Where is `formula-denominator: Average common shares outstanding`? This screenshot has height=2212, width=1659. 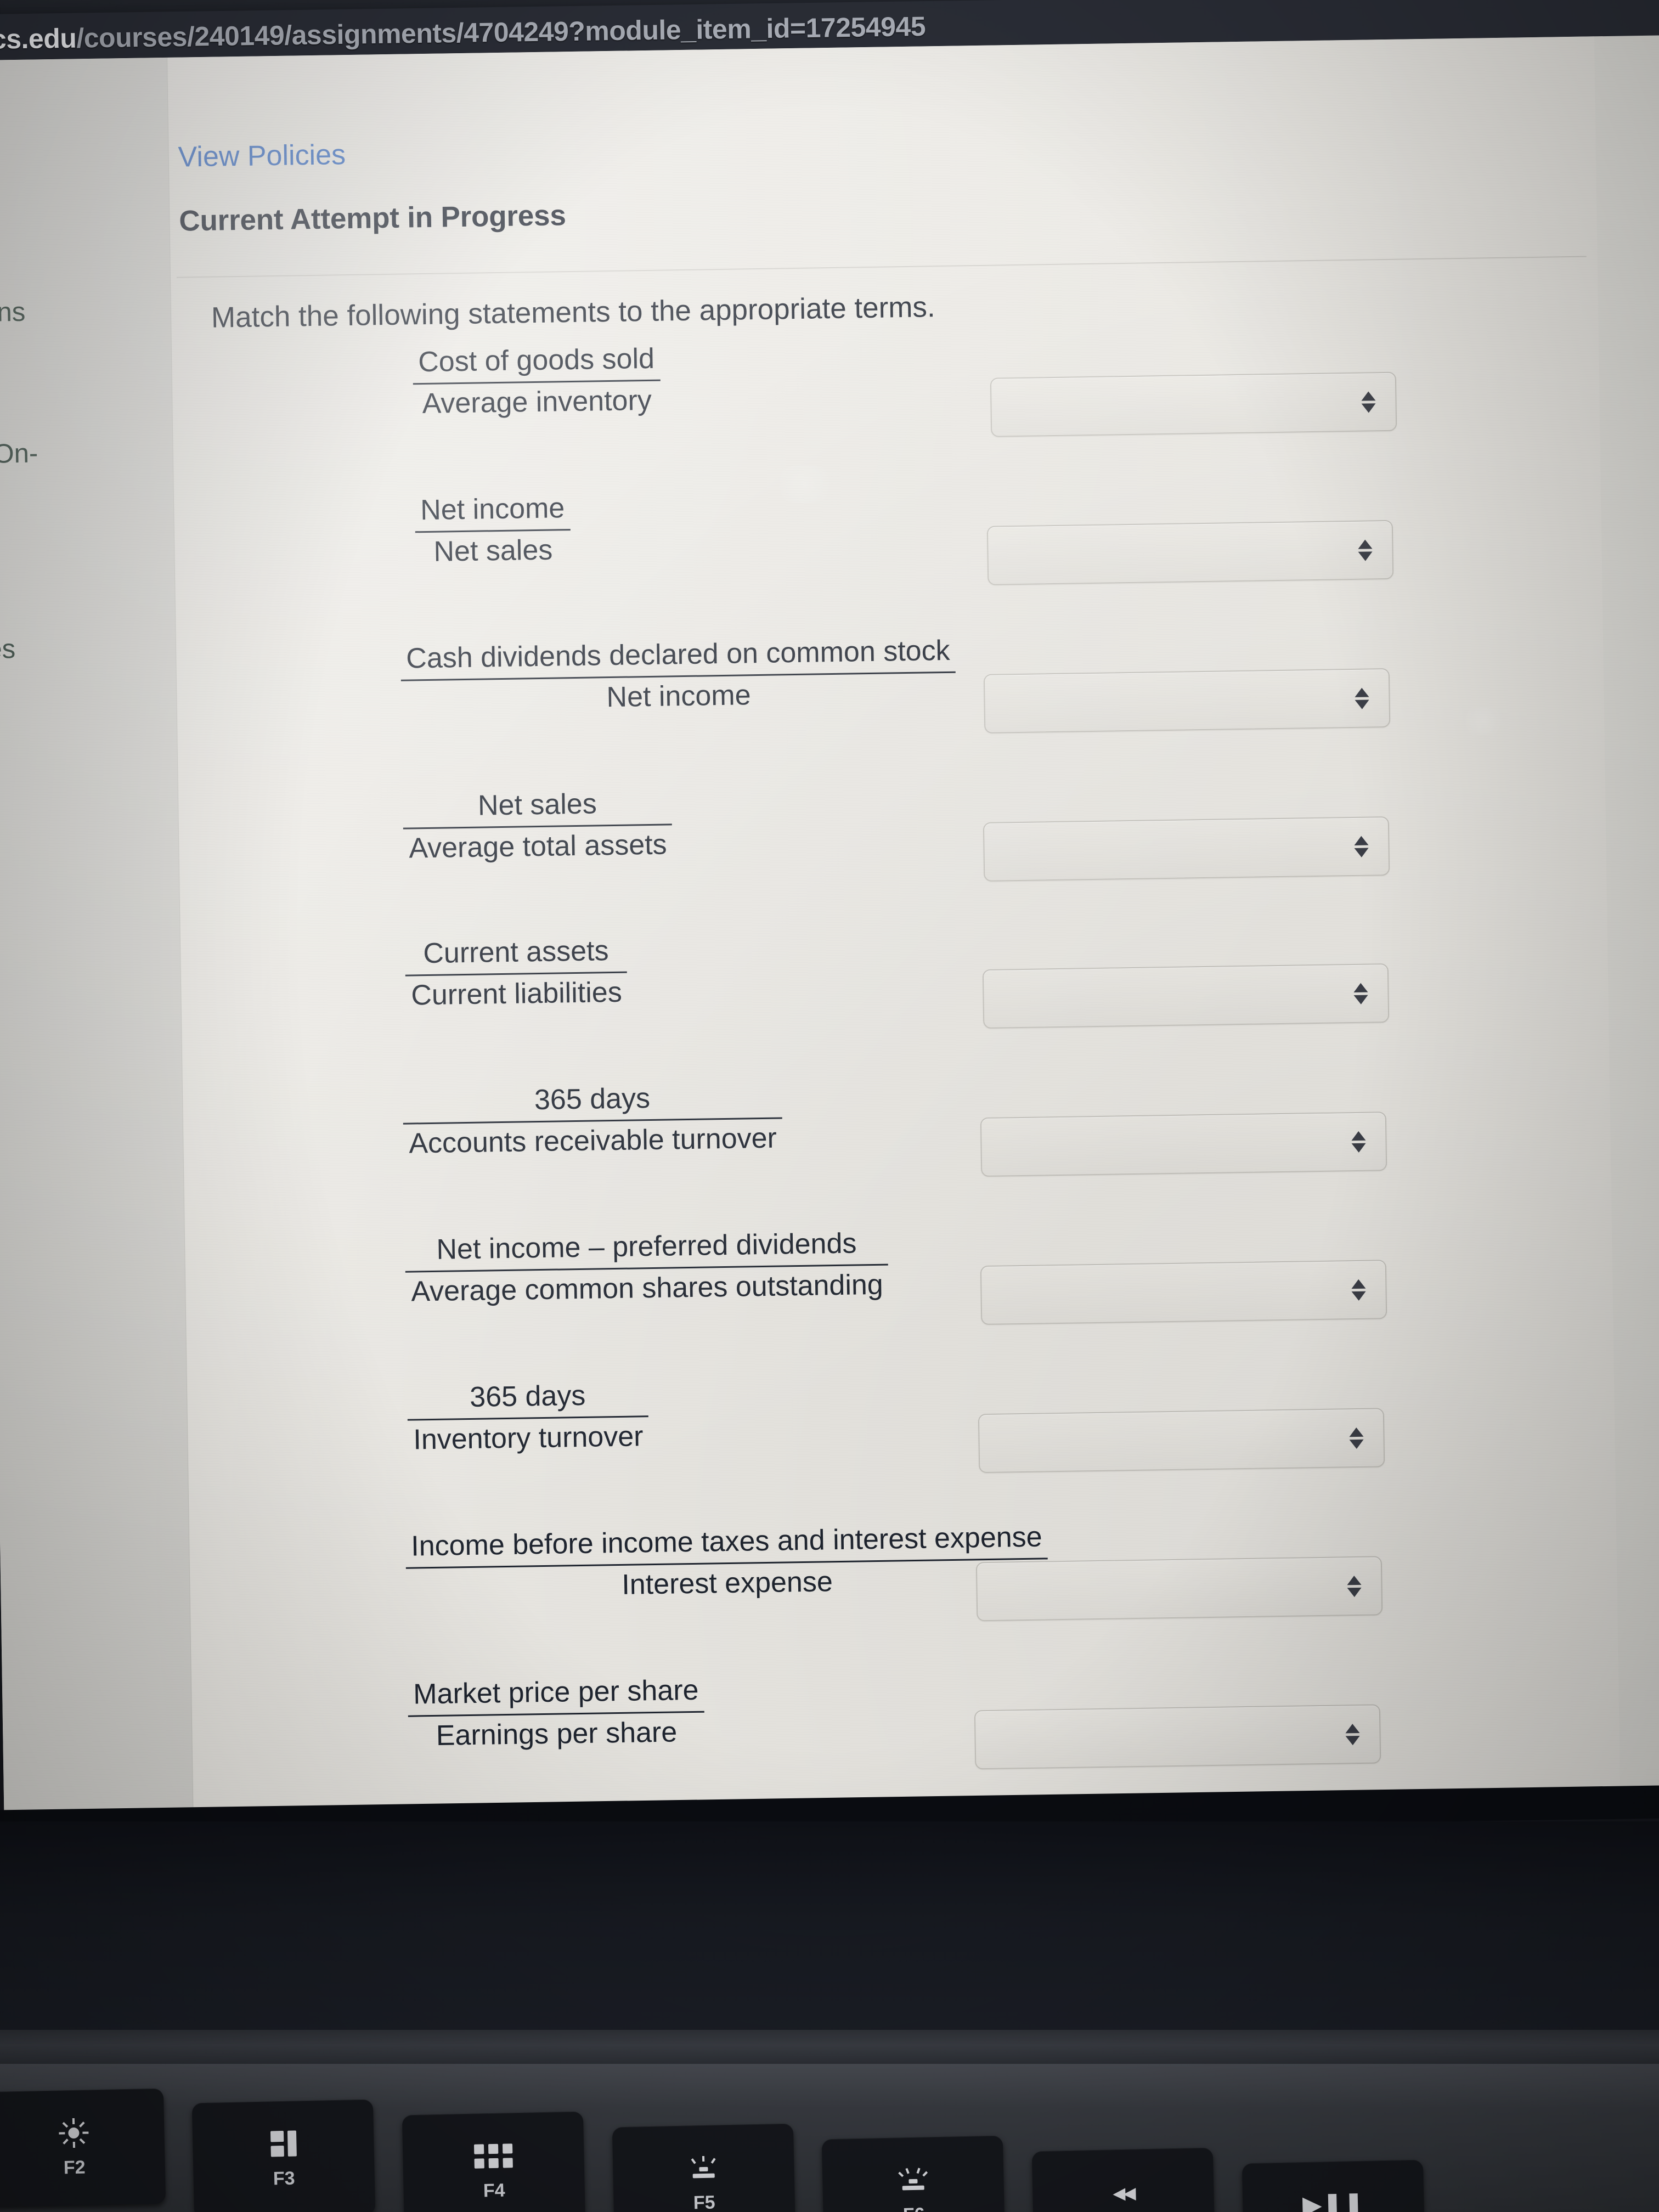
formula-denominator: Average common shares outstanding is located at coordinates (647, 1288).